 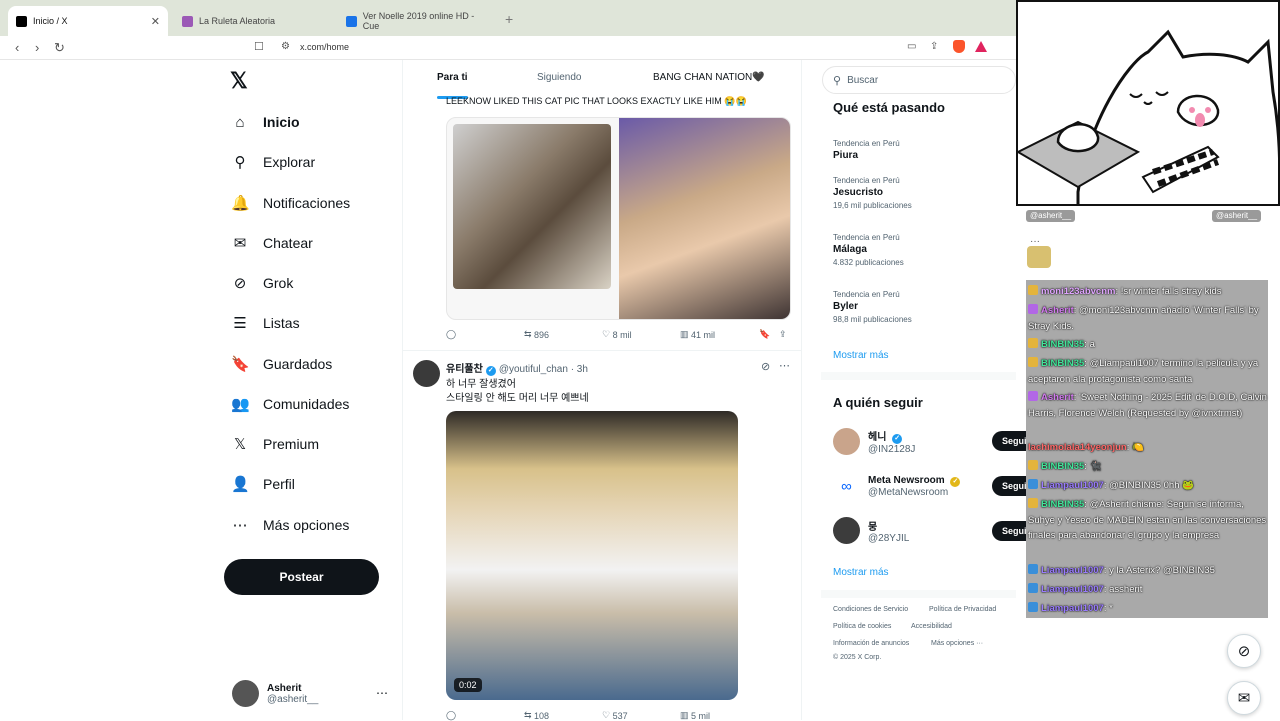 What do you see at coordinates (1148, 448) in the screenshot?
I see `chat-message: lachimolala14yeonjun: 🍋` at bounding box center [1148, 448].